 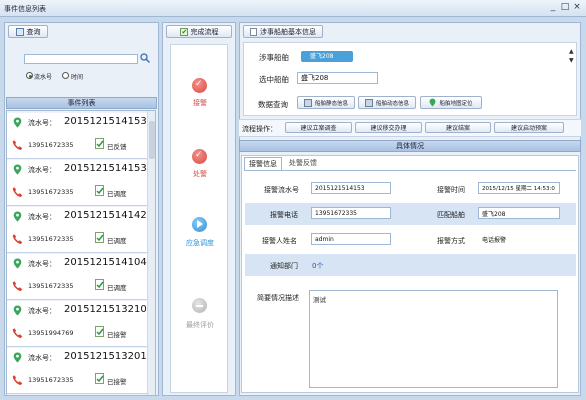 I want to click on complete-flow-button: ✔ 完成流程, so click(x=199, y=31).